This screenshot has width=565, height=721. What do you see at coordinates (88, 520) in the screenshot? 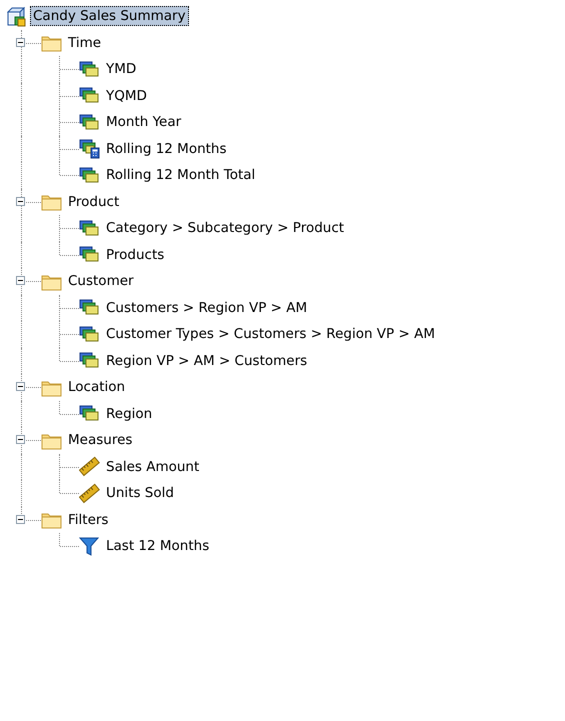
I see `folder-label: Filters` at bounding box center [88, 520].